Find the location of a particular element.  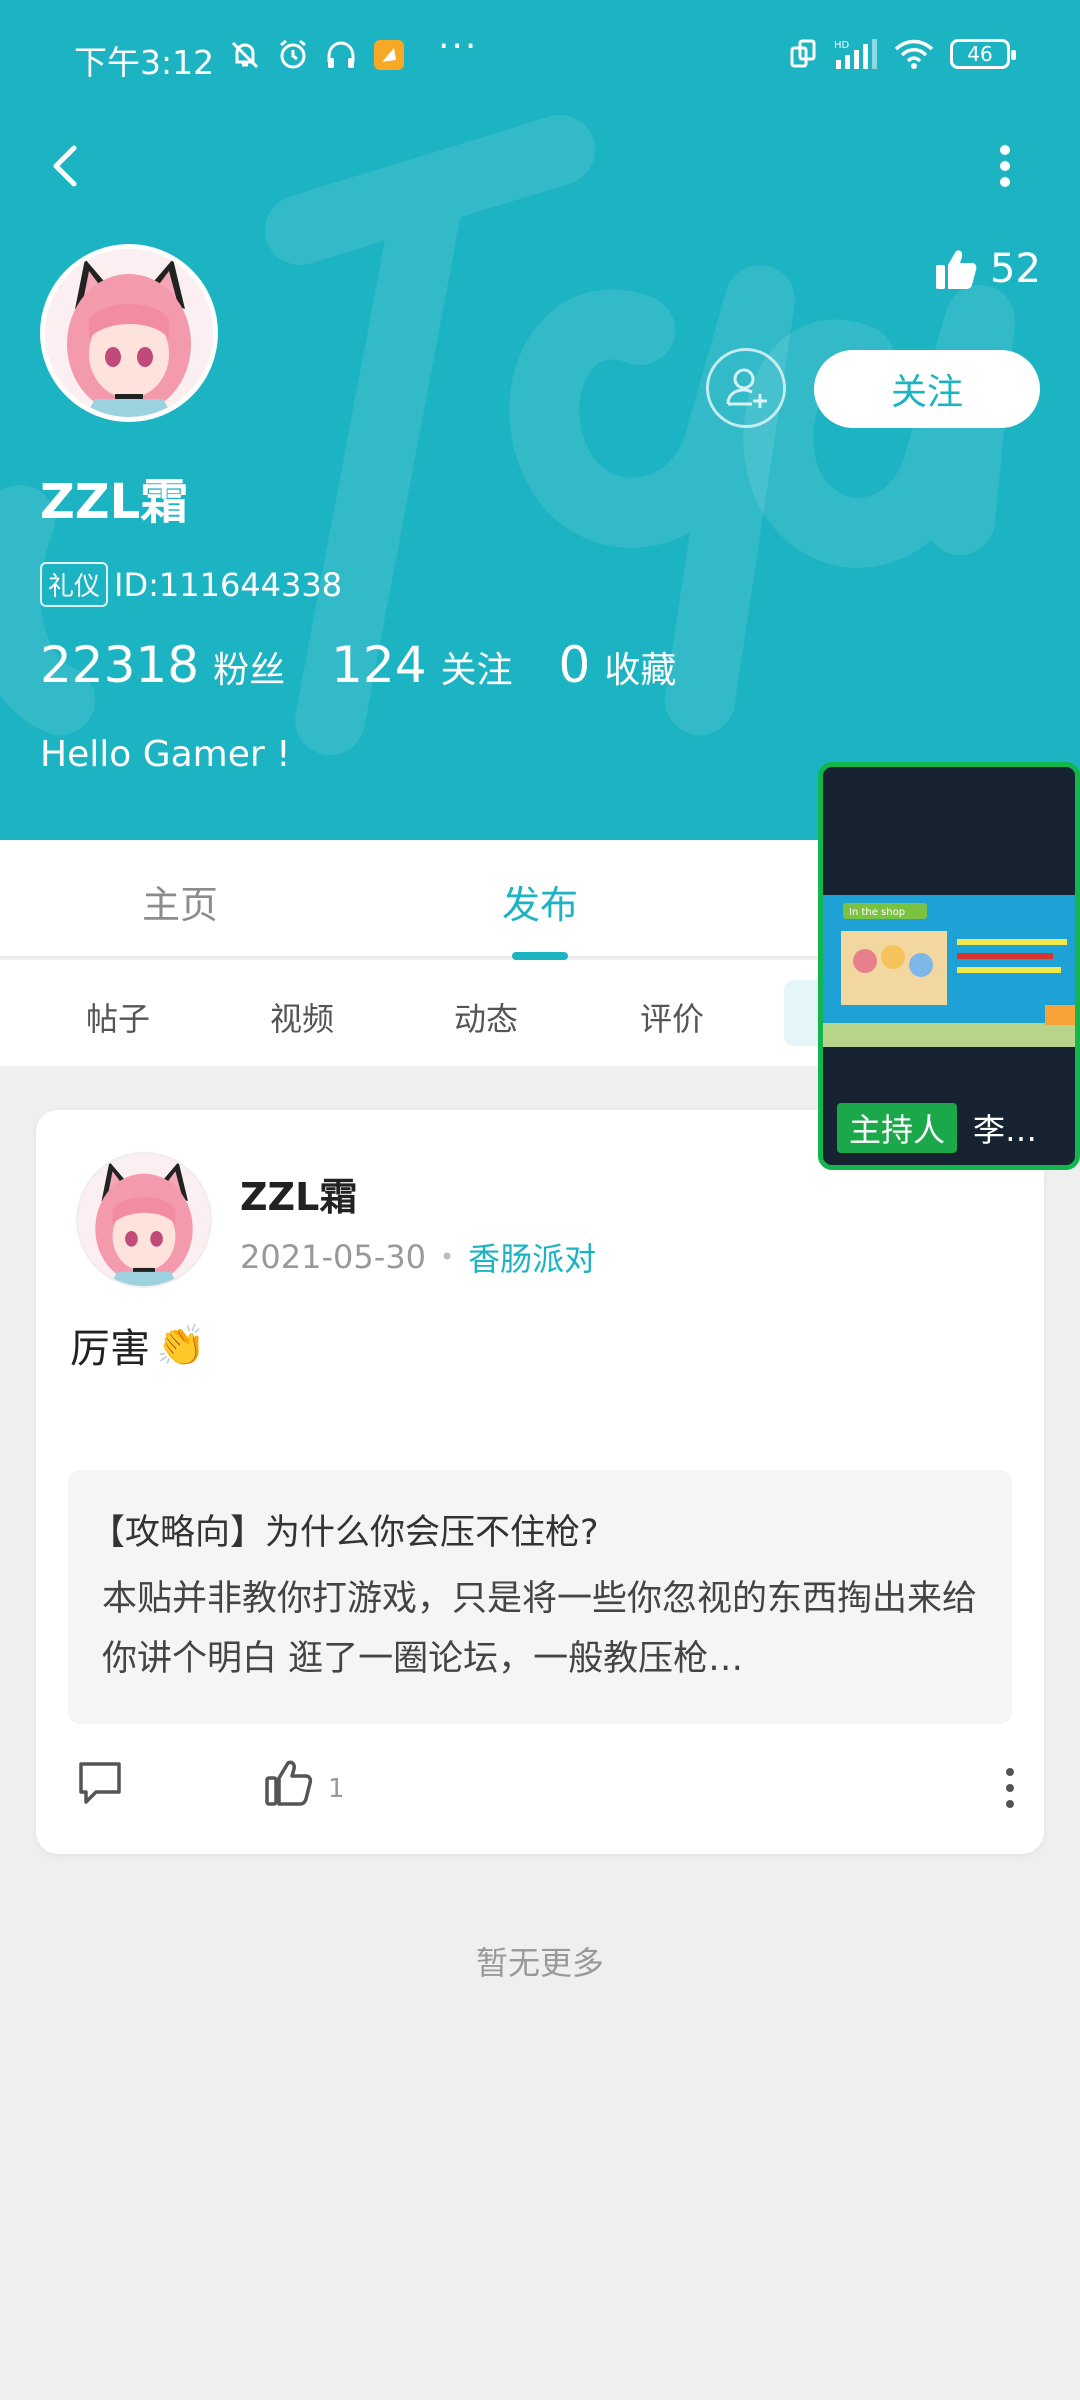

post-game-tag: 香肠派对 is located at coordinates (532, 1257).